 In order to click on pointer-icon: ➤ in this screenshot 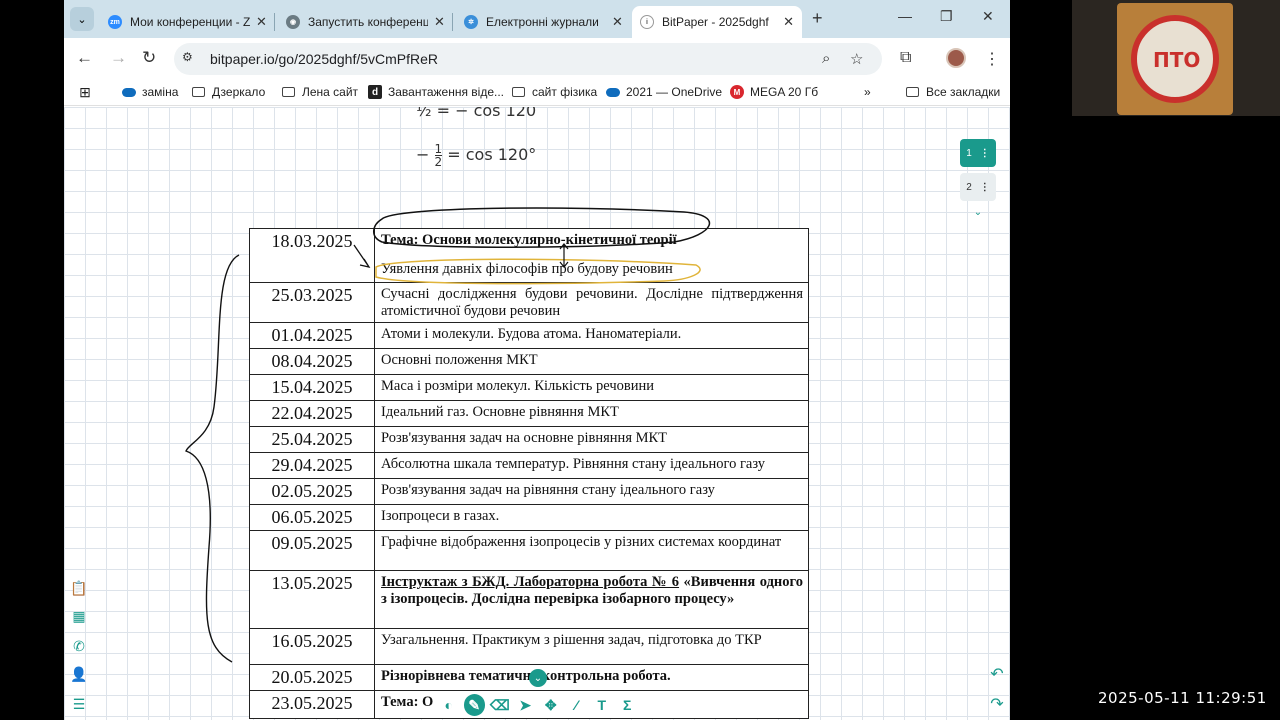, I will do `click(526, 705)`.